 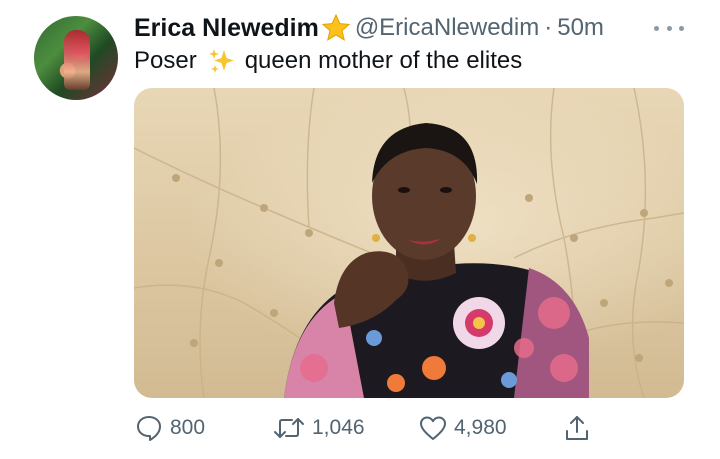 What do you see at coordinates (226, 28) in the screenshot?
I see `display-name: Erica Nlewedim` at bounding box center [226, 28].